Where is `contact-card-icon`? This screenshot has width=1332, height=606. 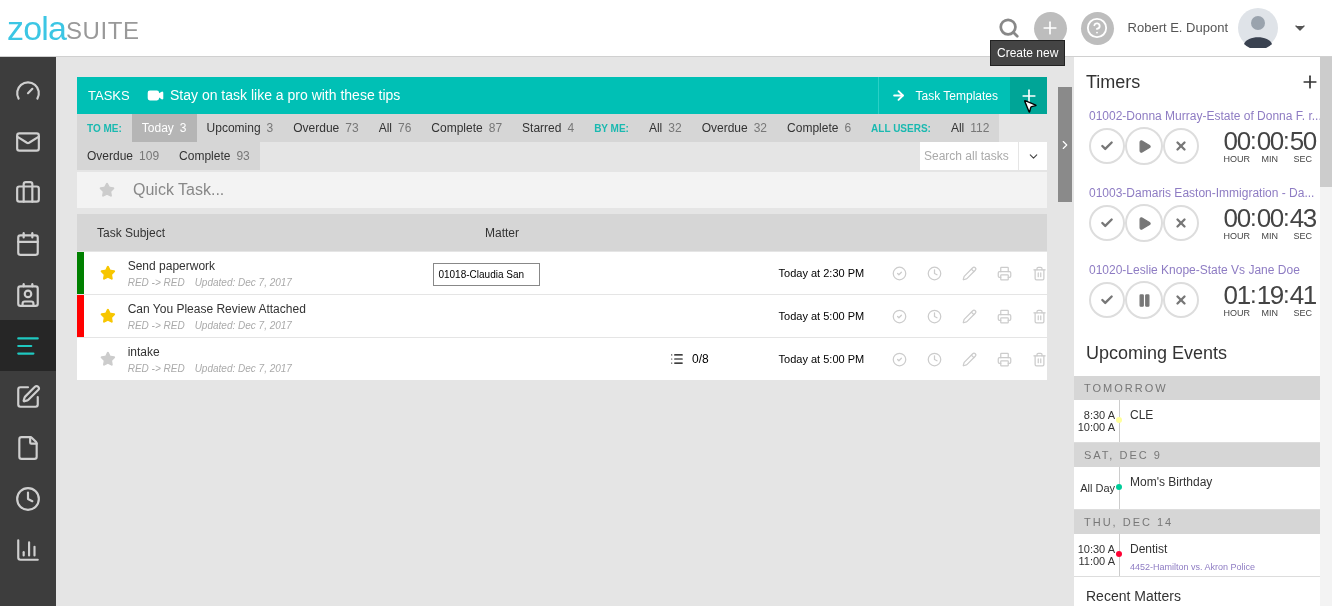
contact-card-icon is located at coordinates (28, 294).